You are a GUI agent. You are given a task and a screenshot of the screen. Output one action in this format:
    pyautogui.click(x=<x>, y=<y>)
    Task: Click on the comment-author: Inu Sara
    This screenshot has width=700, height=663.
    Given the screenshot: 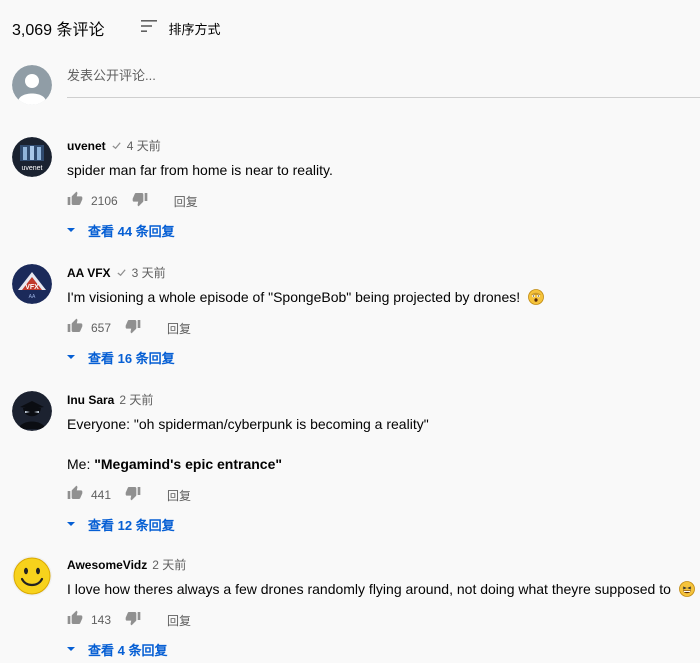 What is the action you would take?
    pyautogui.click(x=90, y=400)
    